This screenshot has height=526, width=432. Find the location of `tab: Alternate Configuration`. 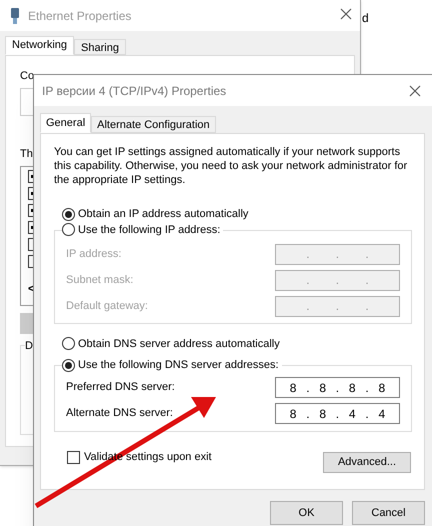

tab: Alternate Configuration is located at coordinates (153, 124).